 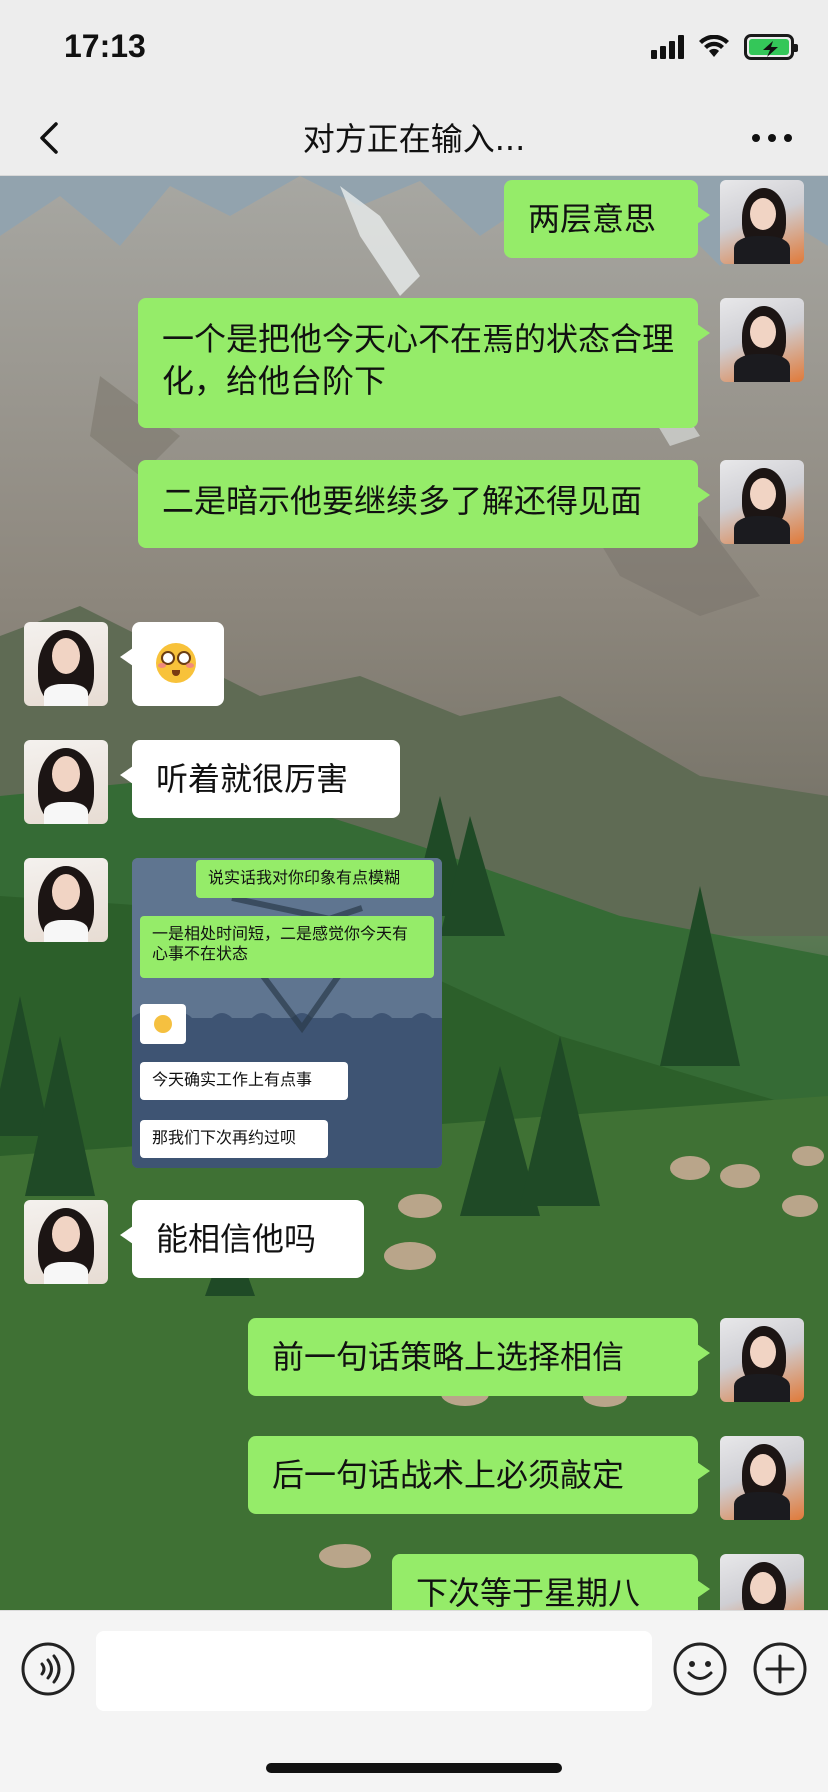 What do you see at coordinates (771, 47) in the screenshot?
I see `battery-charging-icon` at bounding box center [771, 47].